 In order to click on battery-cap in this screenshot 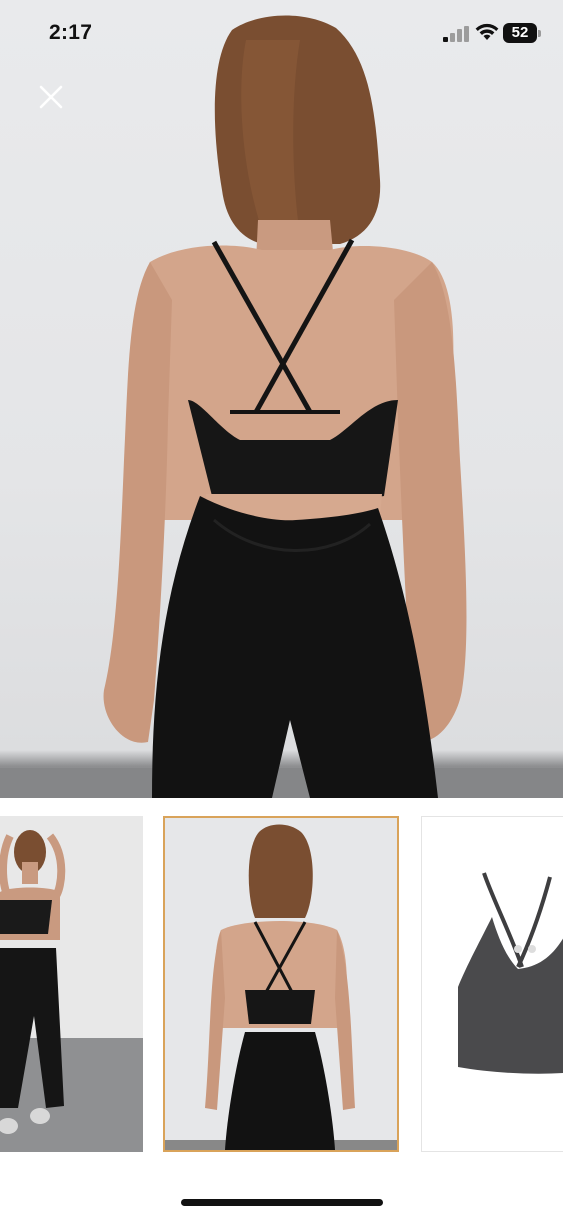, I will do `click(539, 33)`.